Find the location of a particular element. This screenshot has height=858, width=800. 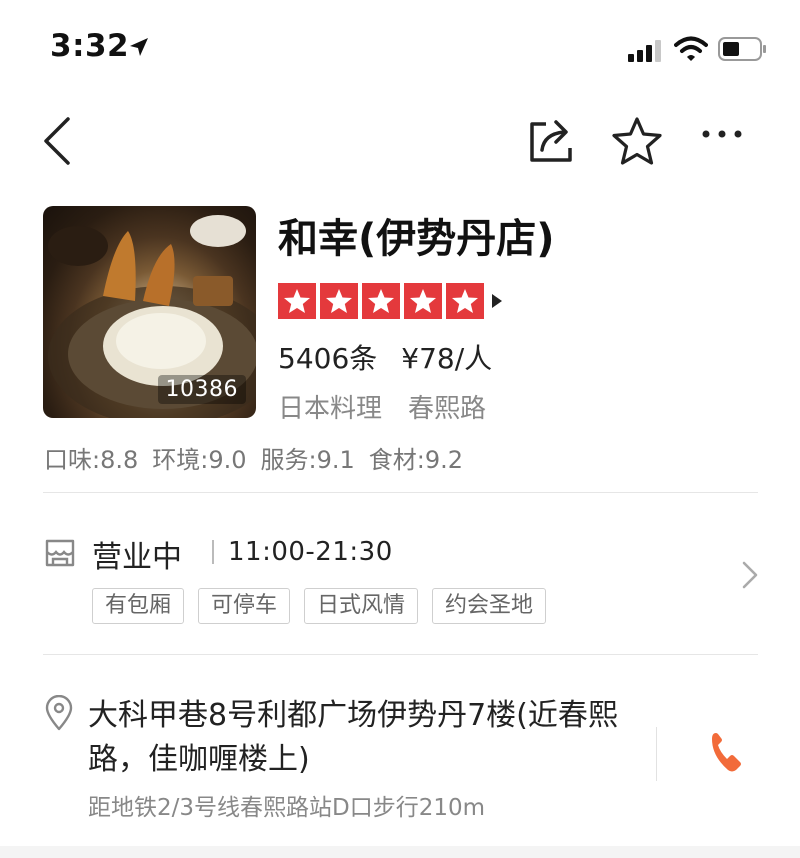

triangle-right-icon is located at coordinates (497, 301).